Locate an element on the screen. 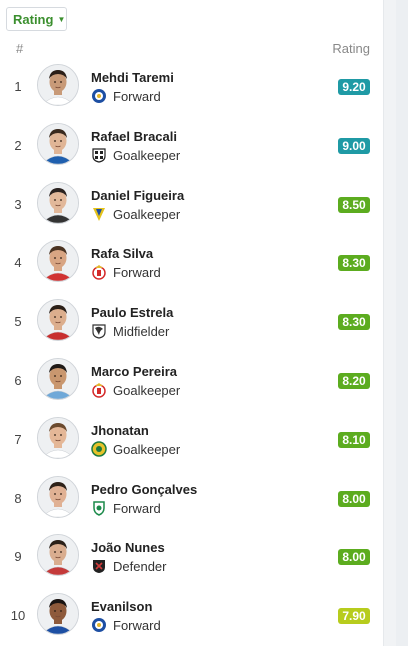 The width and height of the screenshot is (408, 646). player-rank: 3 is located at coordinates (18, 204).